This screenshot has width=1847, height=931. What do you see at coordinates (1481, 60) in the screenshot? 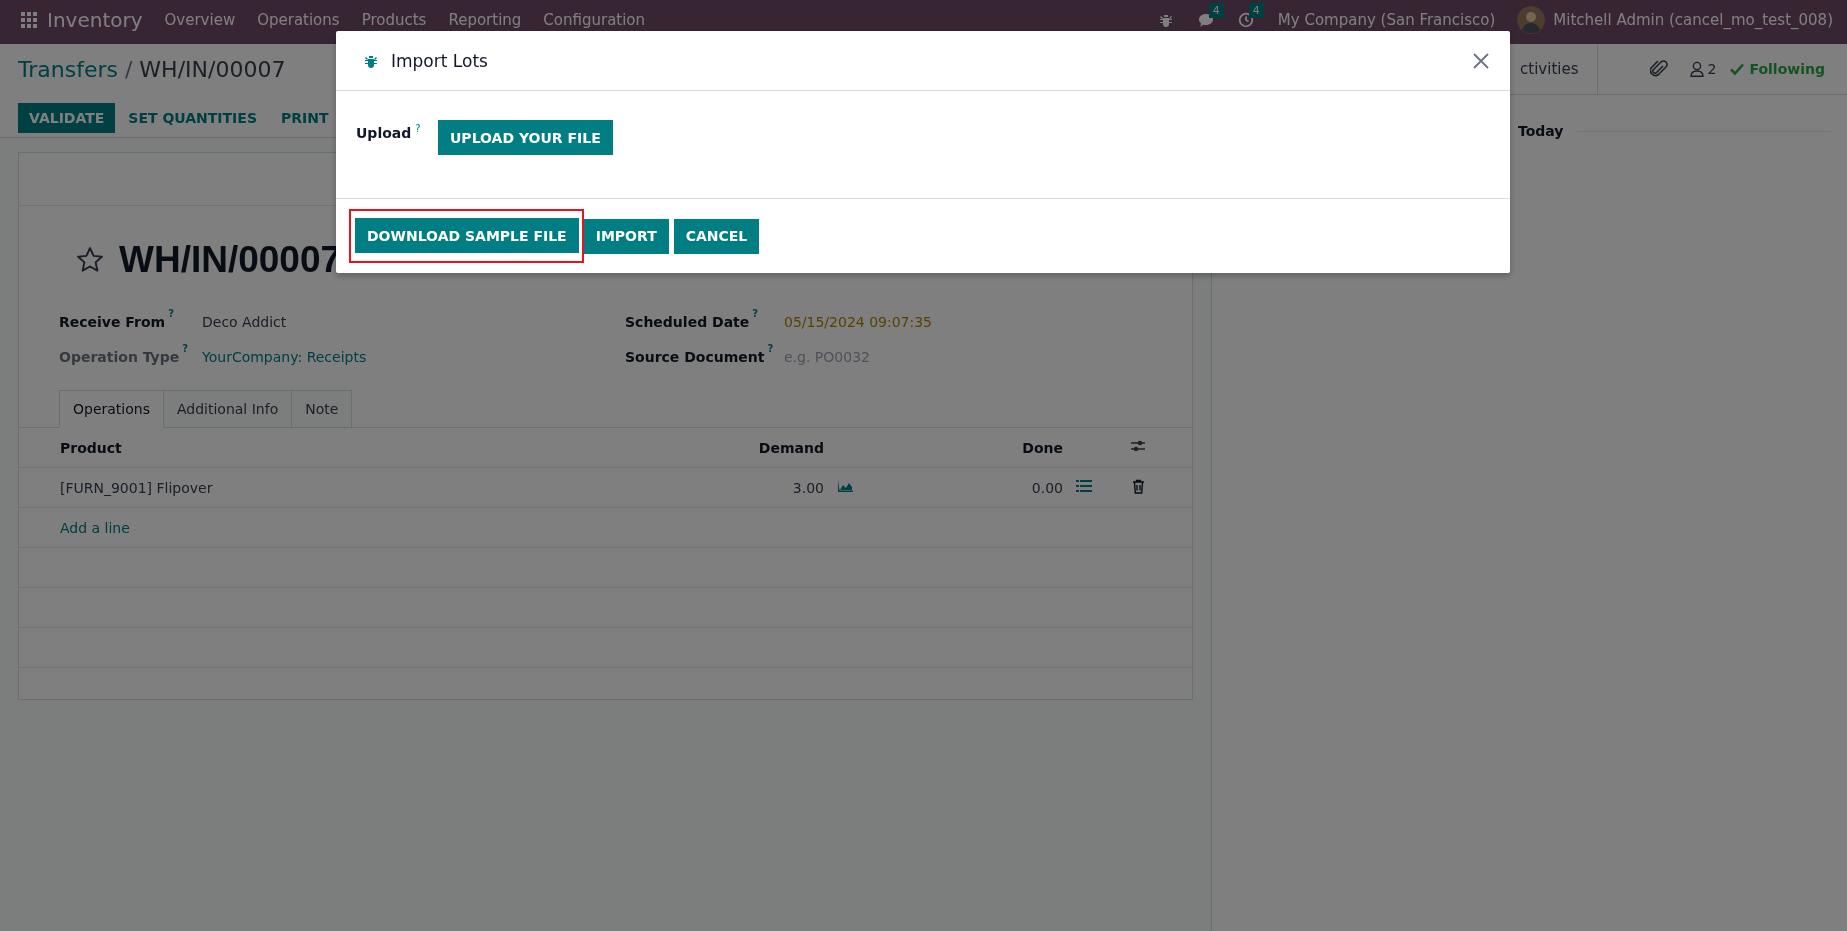
I see `close-icon` at bounding box center [1481, 60].